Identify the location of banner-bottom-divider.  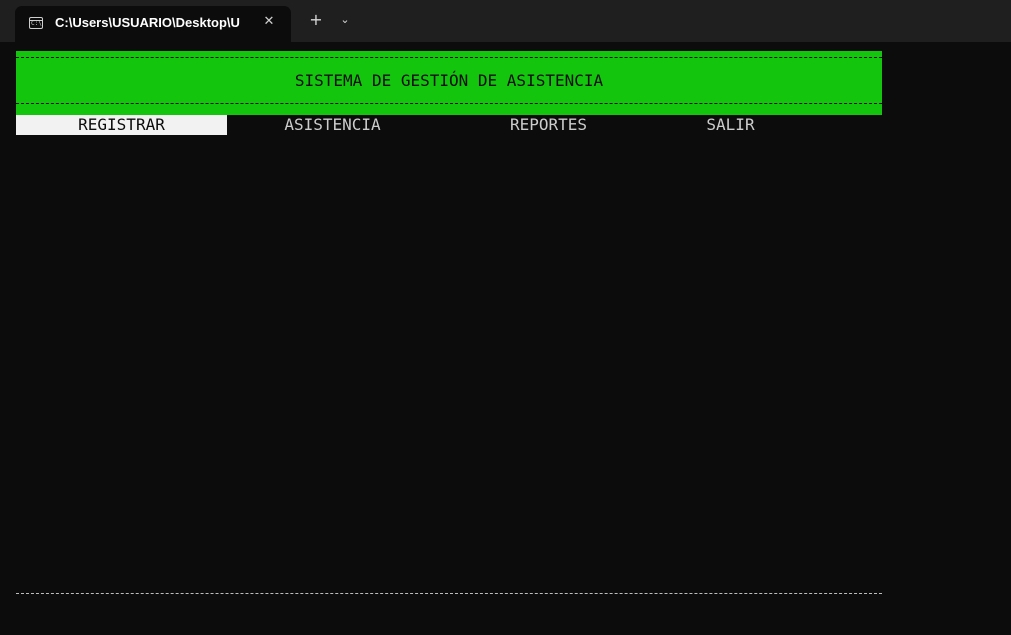
(449, 103).